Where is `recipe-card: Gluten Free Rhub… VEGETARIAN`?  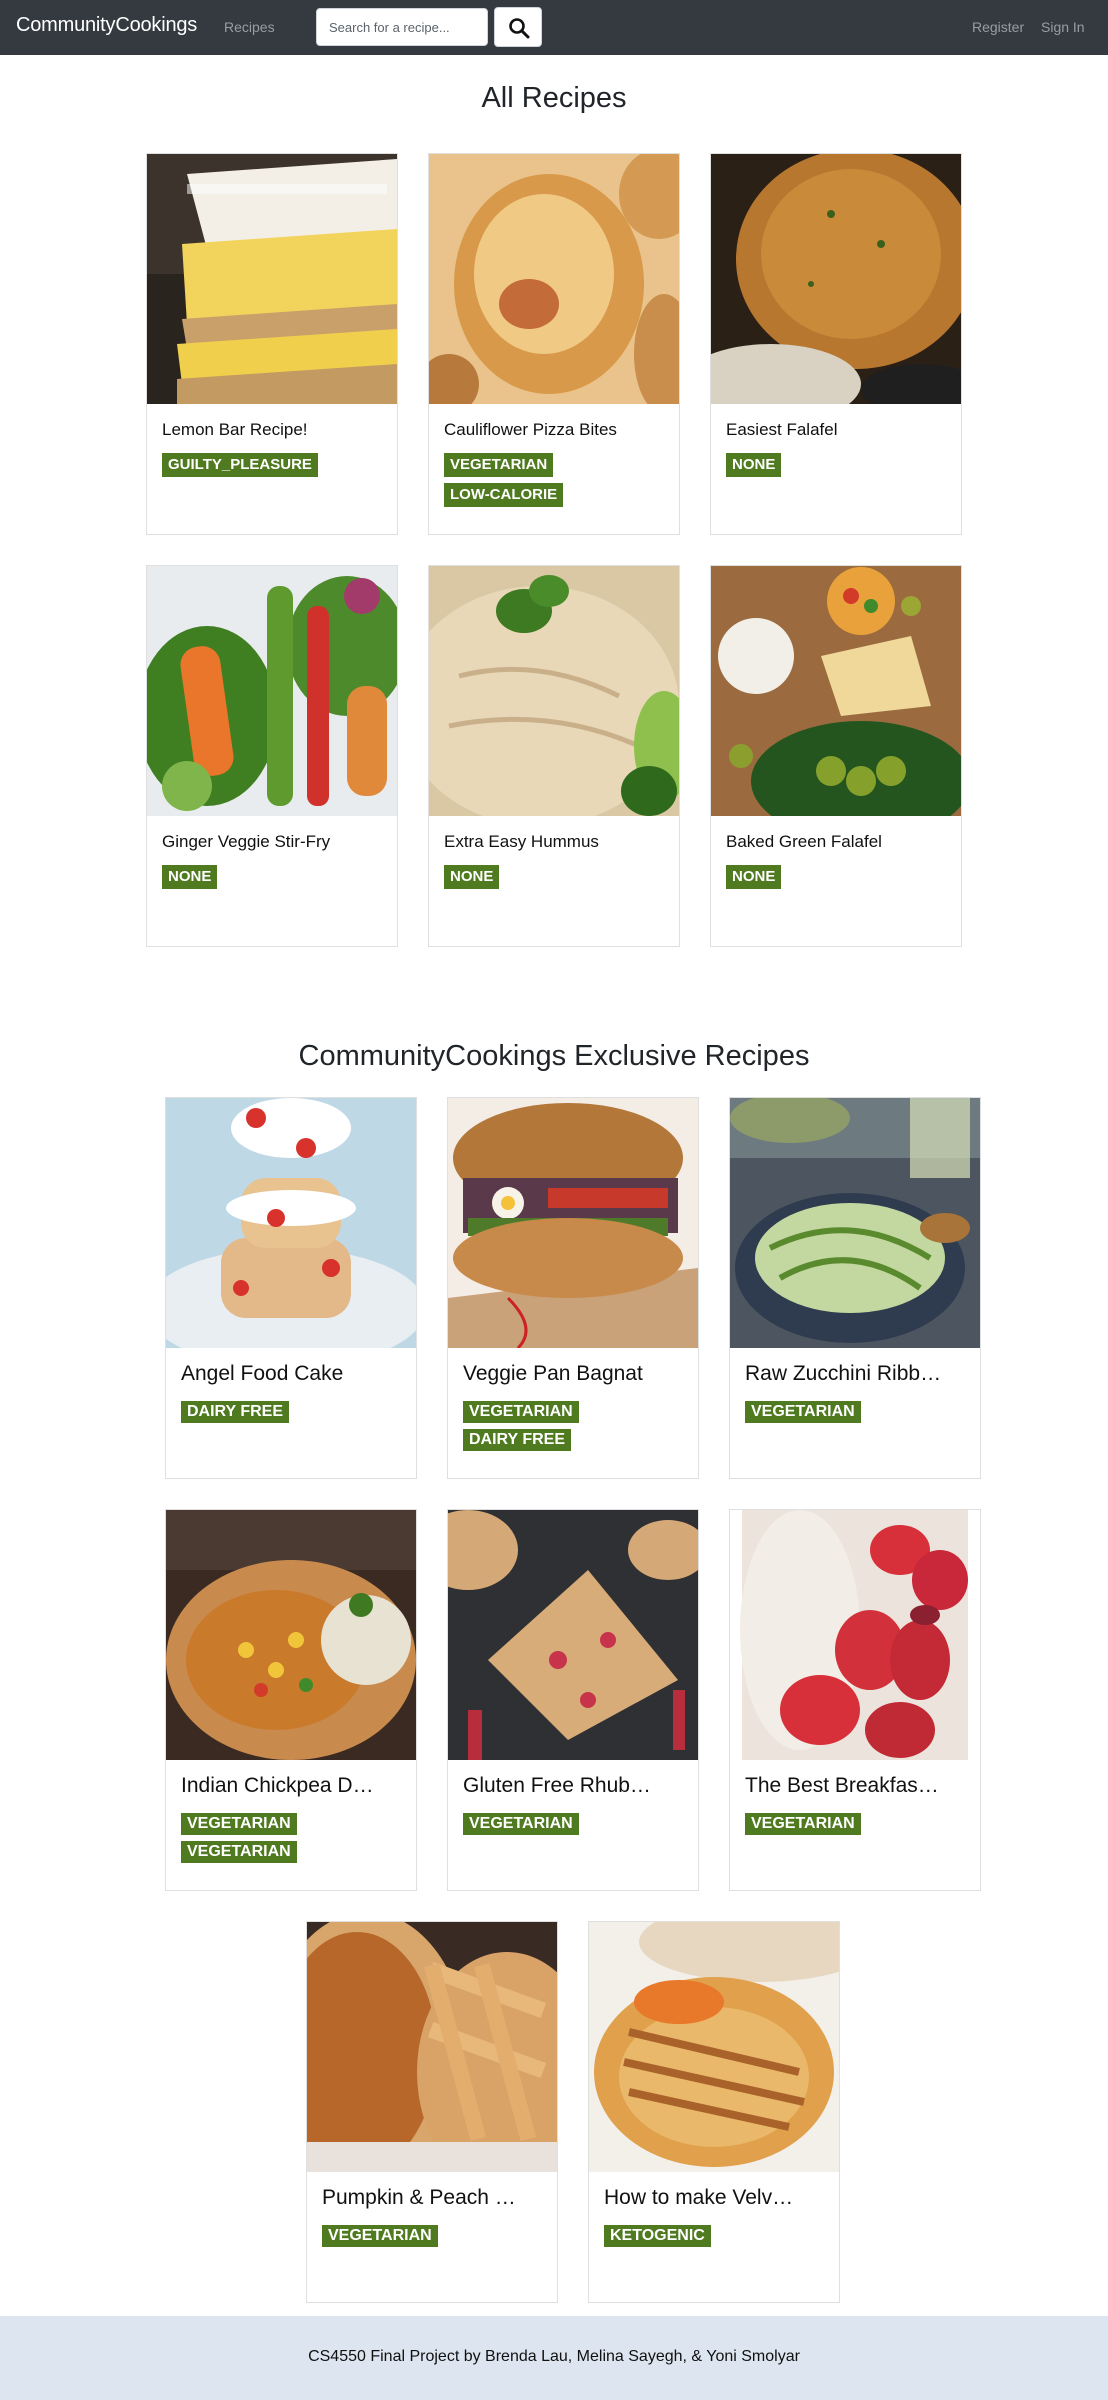
recipe-card: Gluten Free Rhub… VEGETARIAN is located at coordinates (573, 1700).